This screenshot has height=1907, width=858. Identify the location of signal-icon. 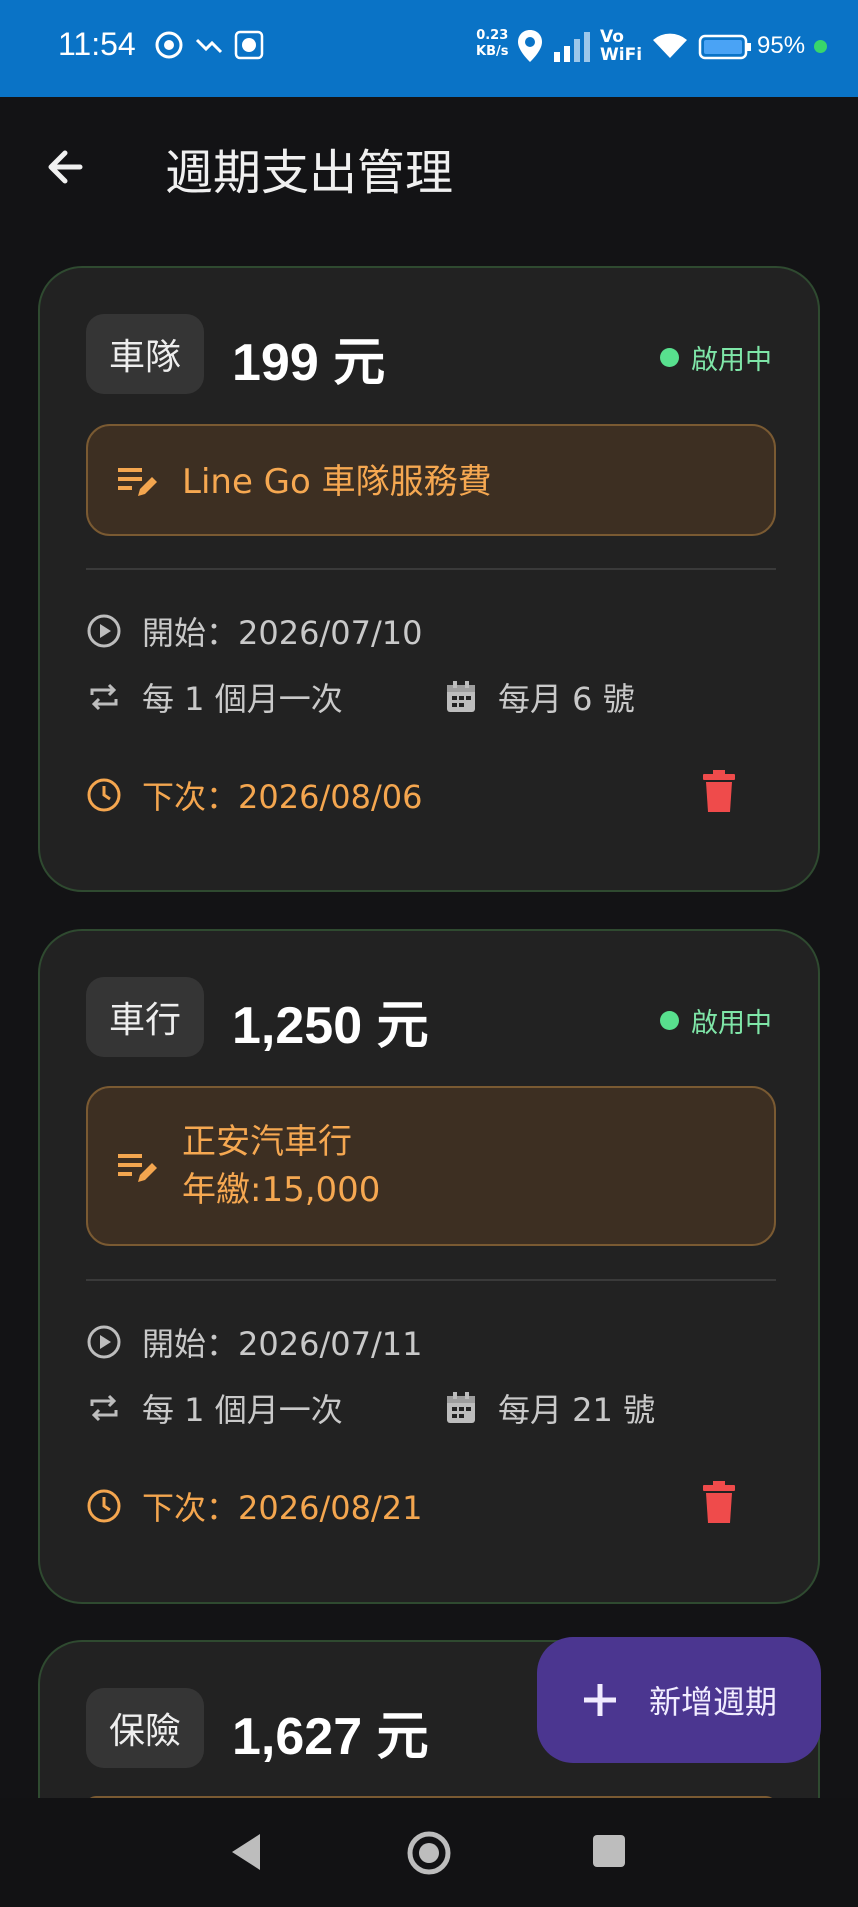
(572, 48).